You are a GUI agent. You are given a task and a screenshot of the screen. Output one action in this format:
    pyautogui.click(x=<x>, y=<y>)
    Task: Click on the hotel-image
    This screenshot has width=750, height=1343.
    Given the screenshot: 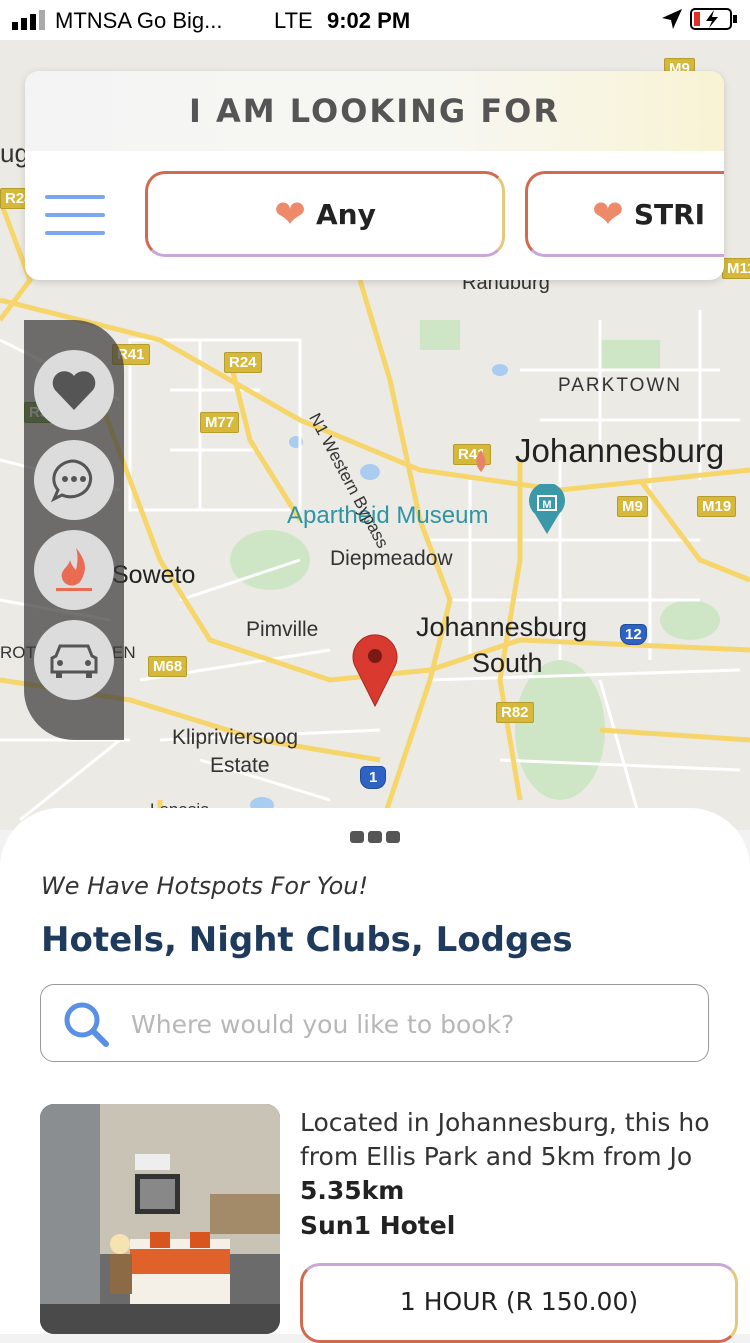 What is the action you would take?
    pyautogui.click(x=160, y=1219)
    